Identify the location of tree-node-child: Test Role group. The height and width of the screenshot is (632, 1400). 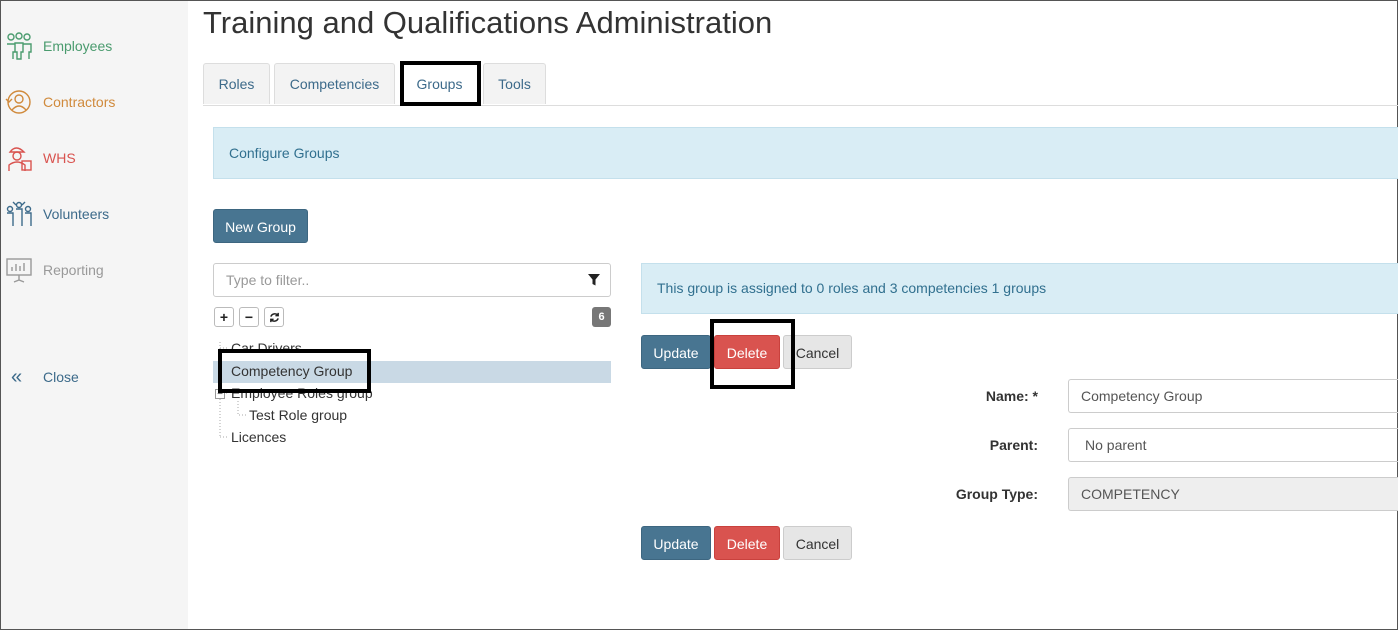
(298, 415).